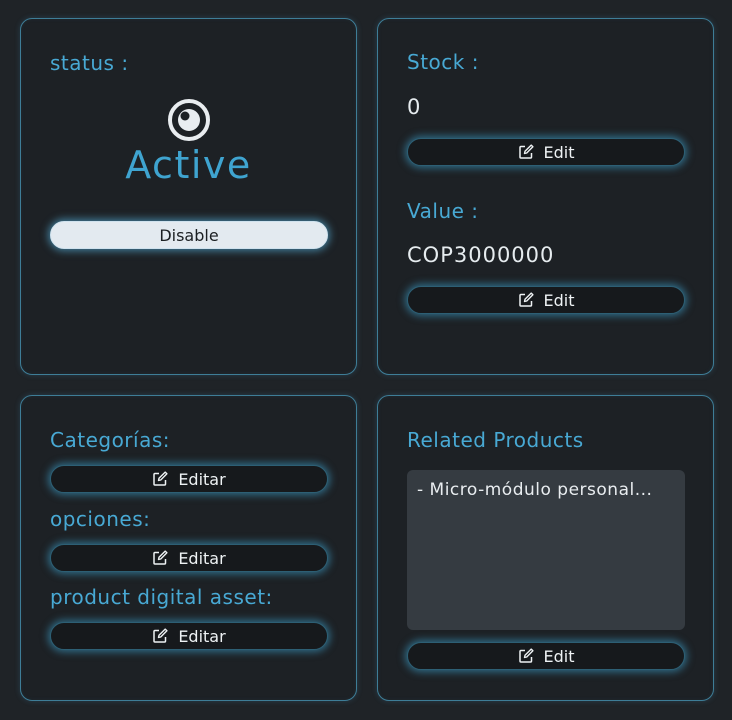 The height and width of the screenshot is (720, 732). I want to click on related-edit-label: Edit, so click(559, 656).